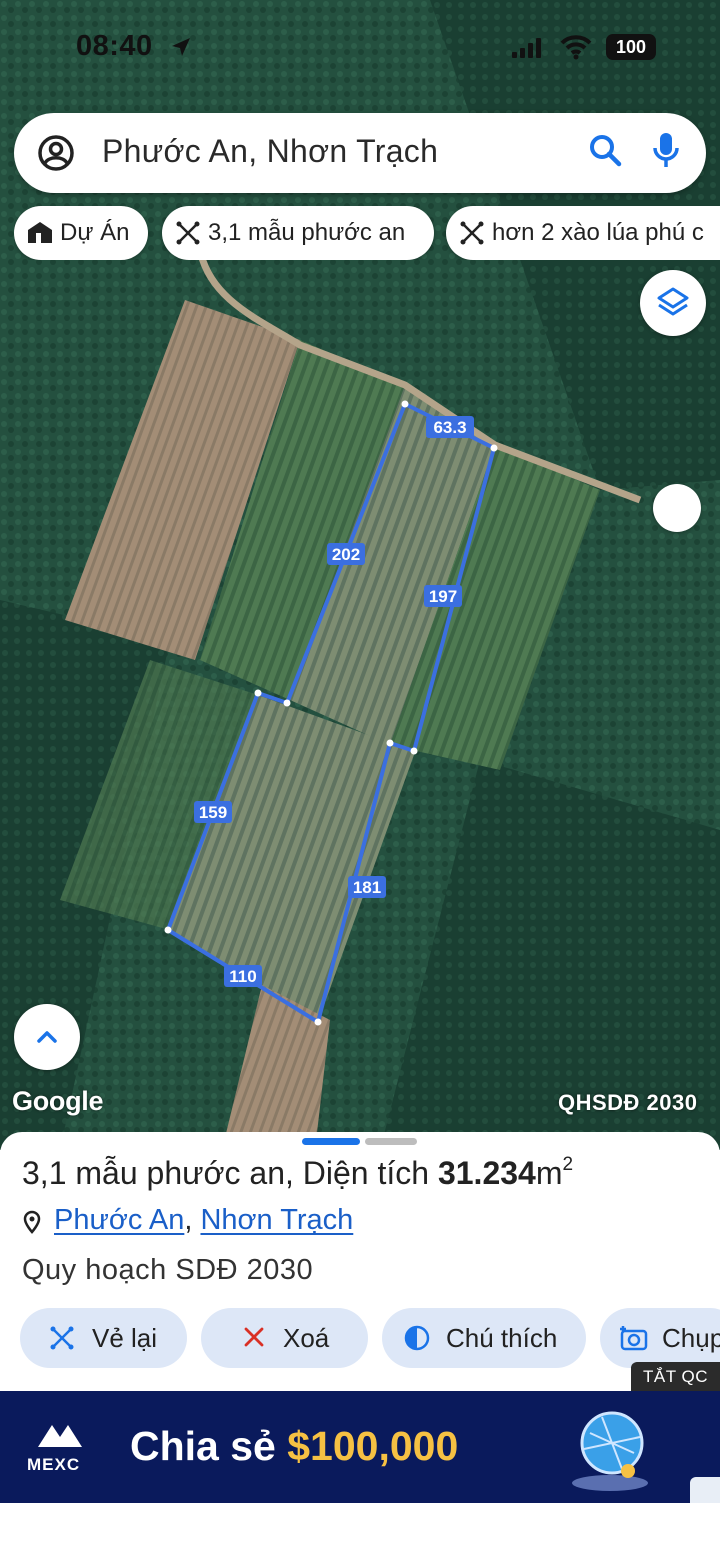  What do you see at coordinates (677, 508) in the screenshot?
I see `compass-button` at bounding box center [677, 508].